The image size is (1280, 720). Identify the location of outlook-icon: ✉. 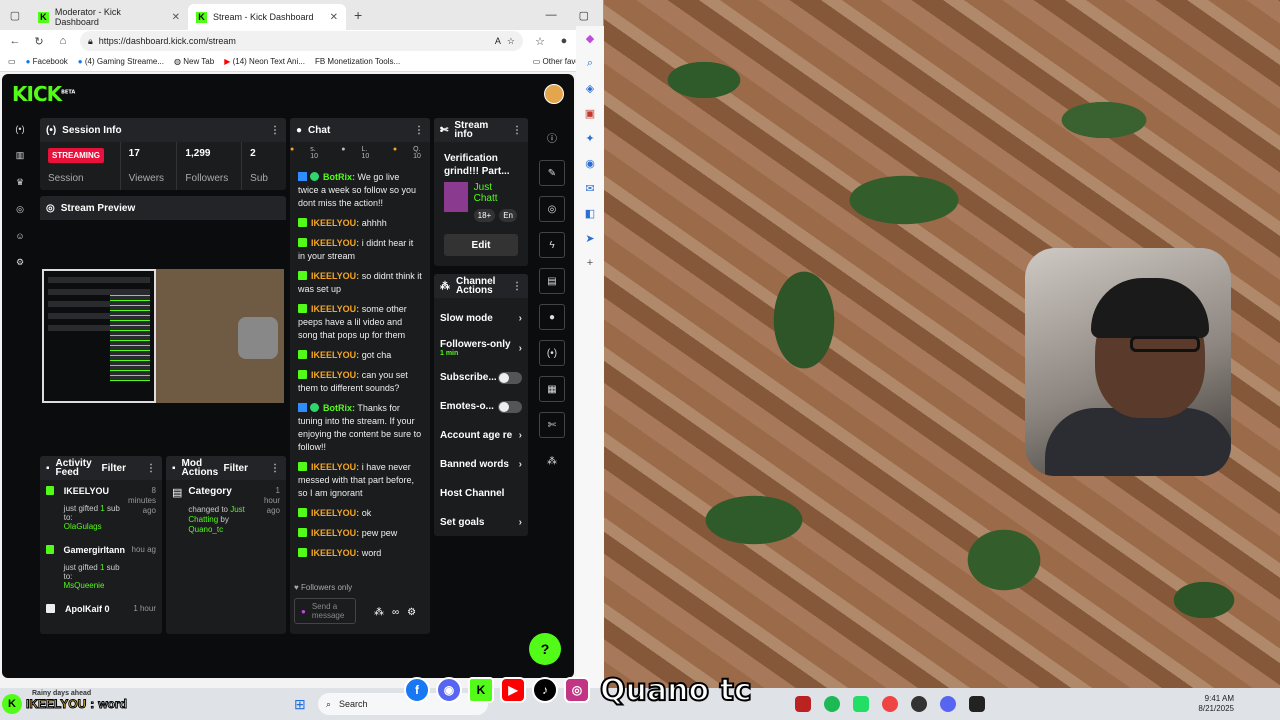
(589, 188).